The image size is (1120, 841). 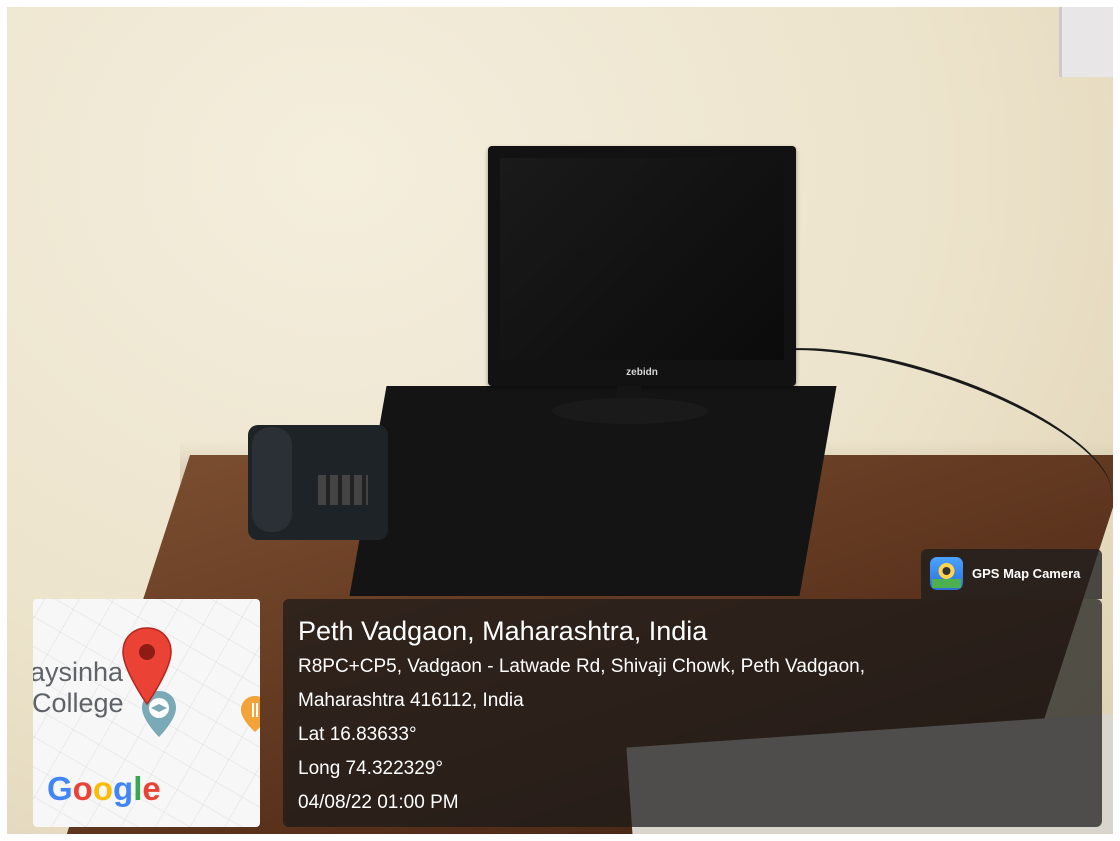 What do you see at coordinates (370, 768) in the screenshot?
I see `longitude-text: Long 74.322329°` at bounding box center [370, 768].